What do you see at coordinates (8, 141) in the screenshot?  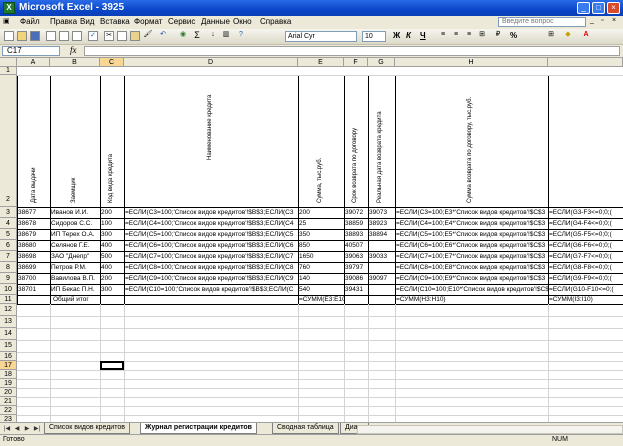 I see `row-header-2: 2` at bounding box center [8, 141].